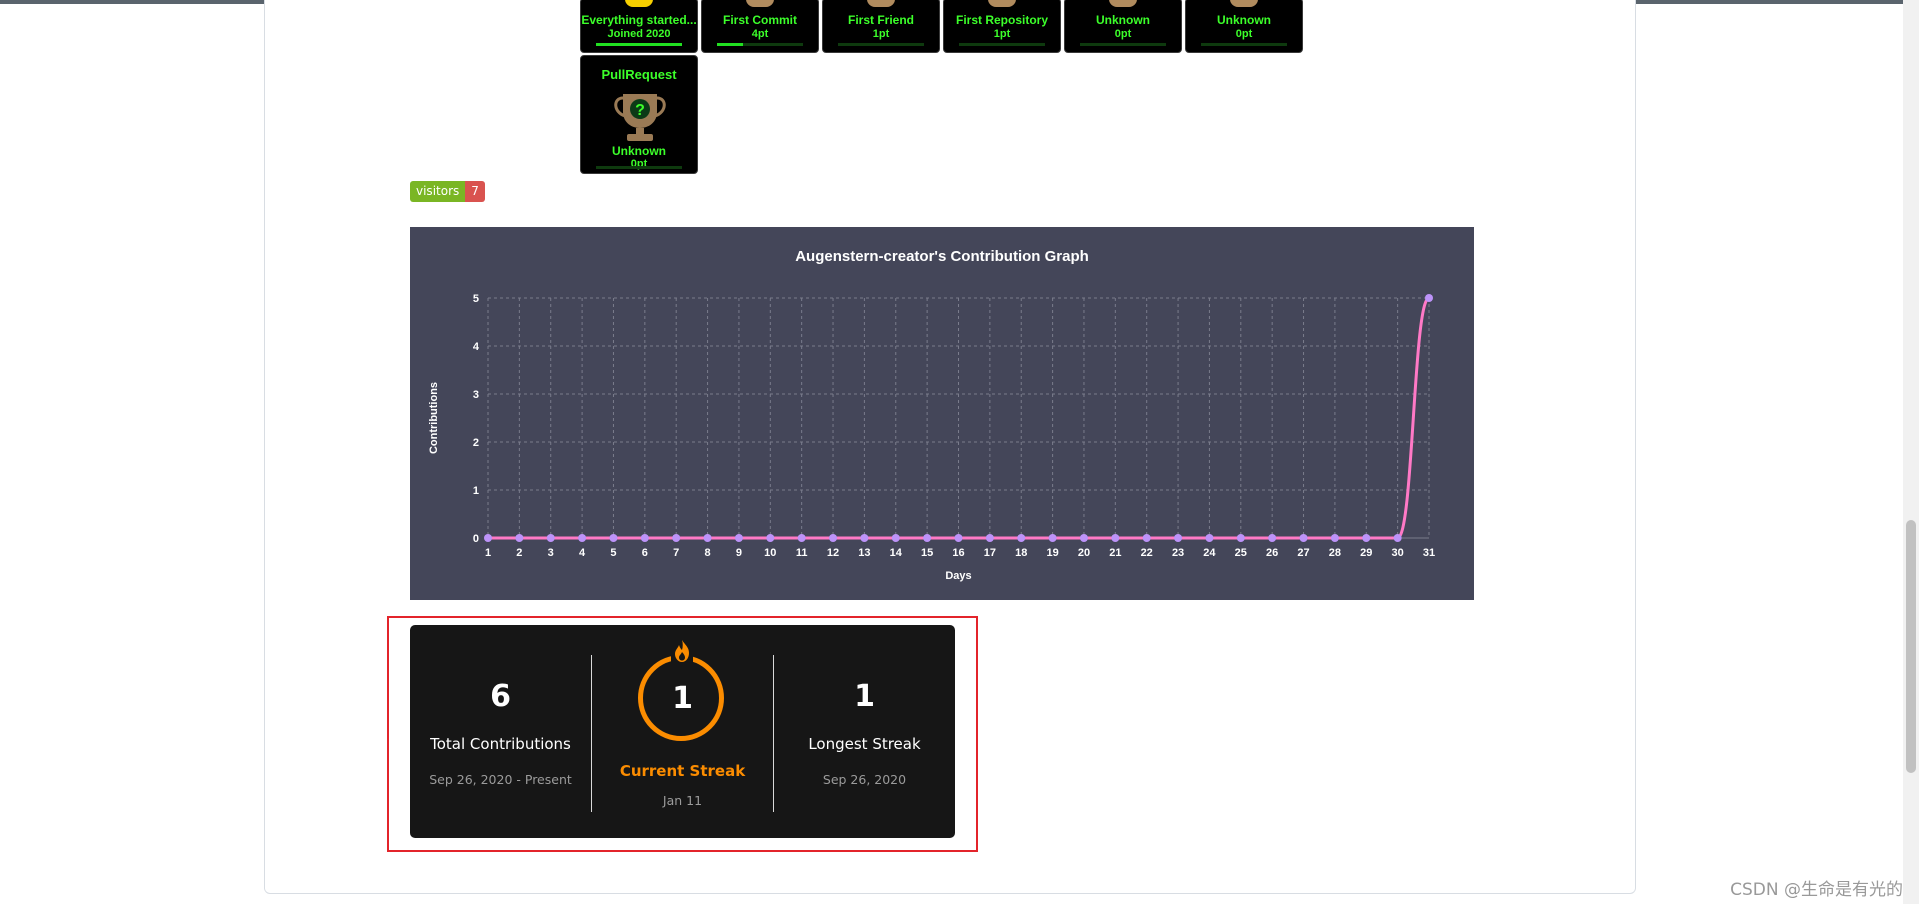 The width and height of the screenshot is (1919, 904). Describe the element at coordinates (880, 20) in the screenshot. I see `trophy-title: First Friend` at that location.